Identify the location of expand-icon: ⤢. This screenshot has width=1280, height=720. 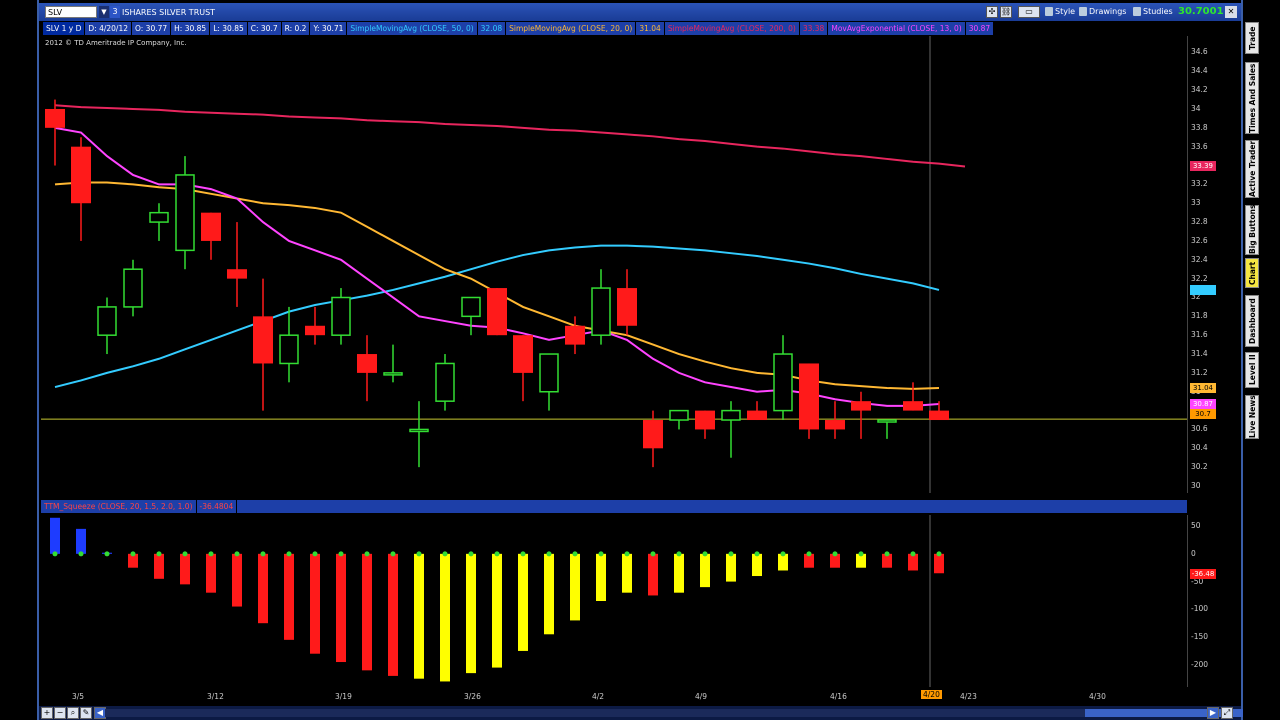
(1227, 713).